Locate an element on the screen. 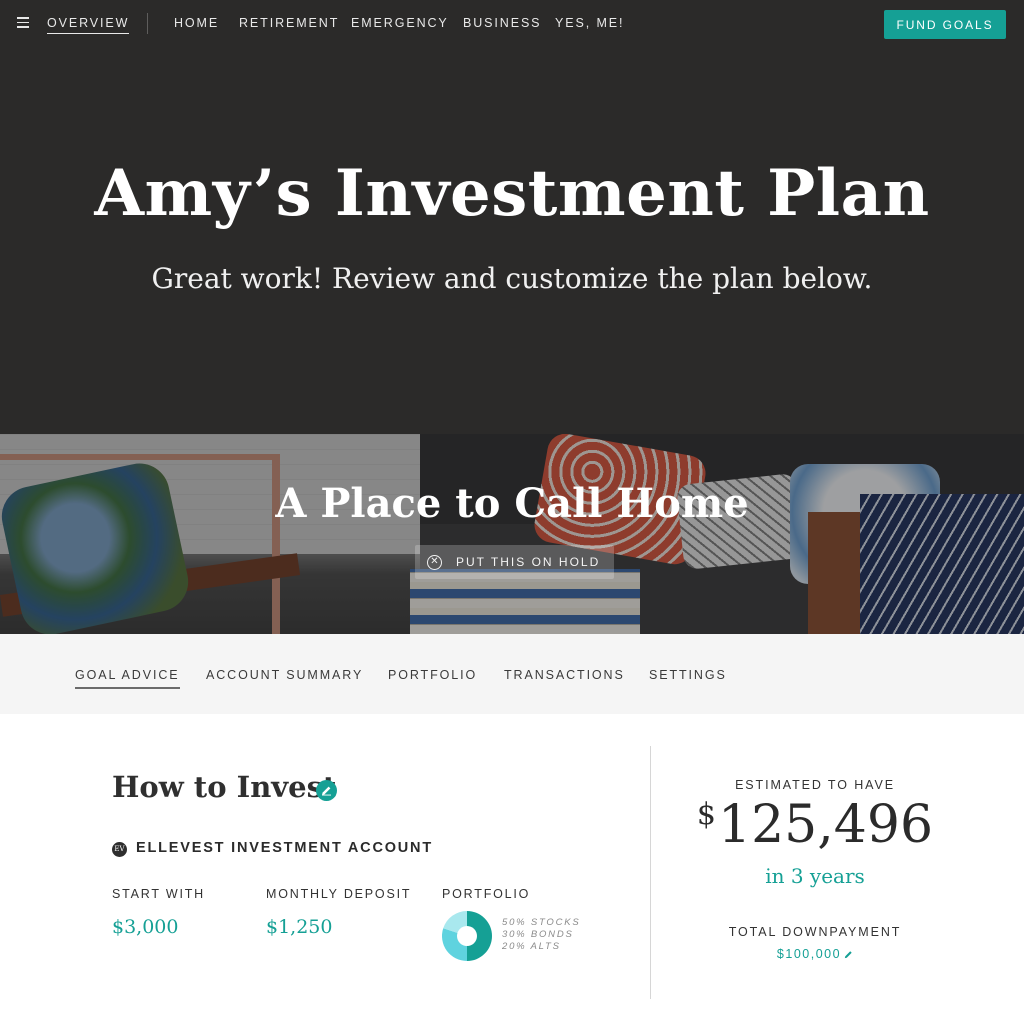  estimated-label: ESTIMATED TO HAVE is located at coordinates (815, 785).